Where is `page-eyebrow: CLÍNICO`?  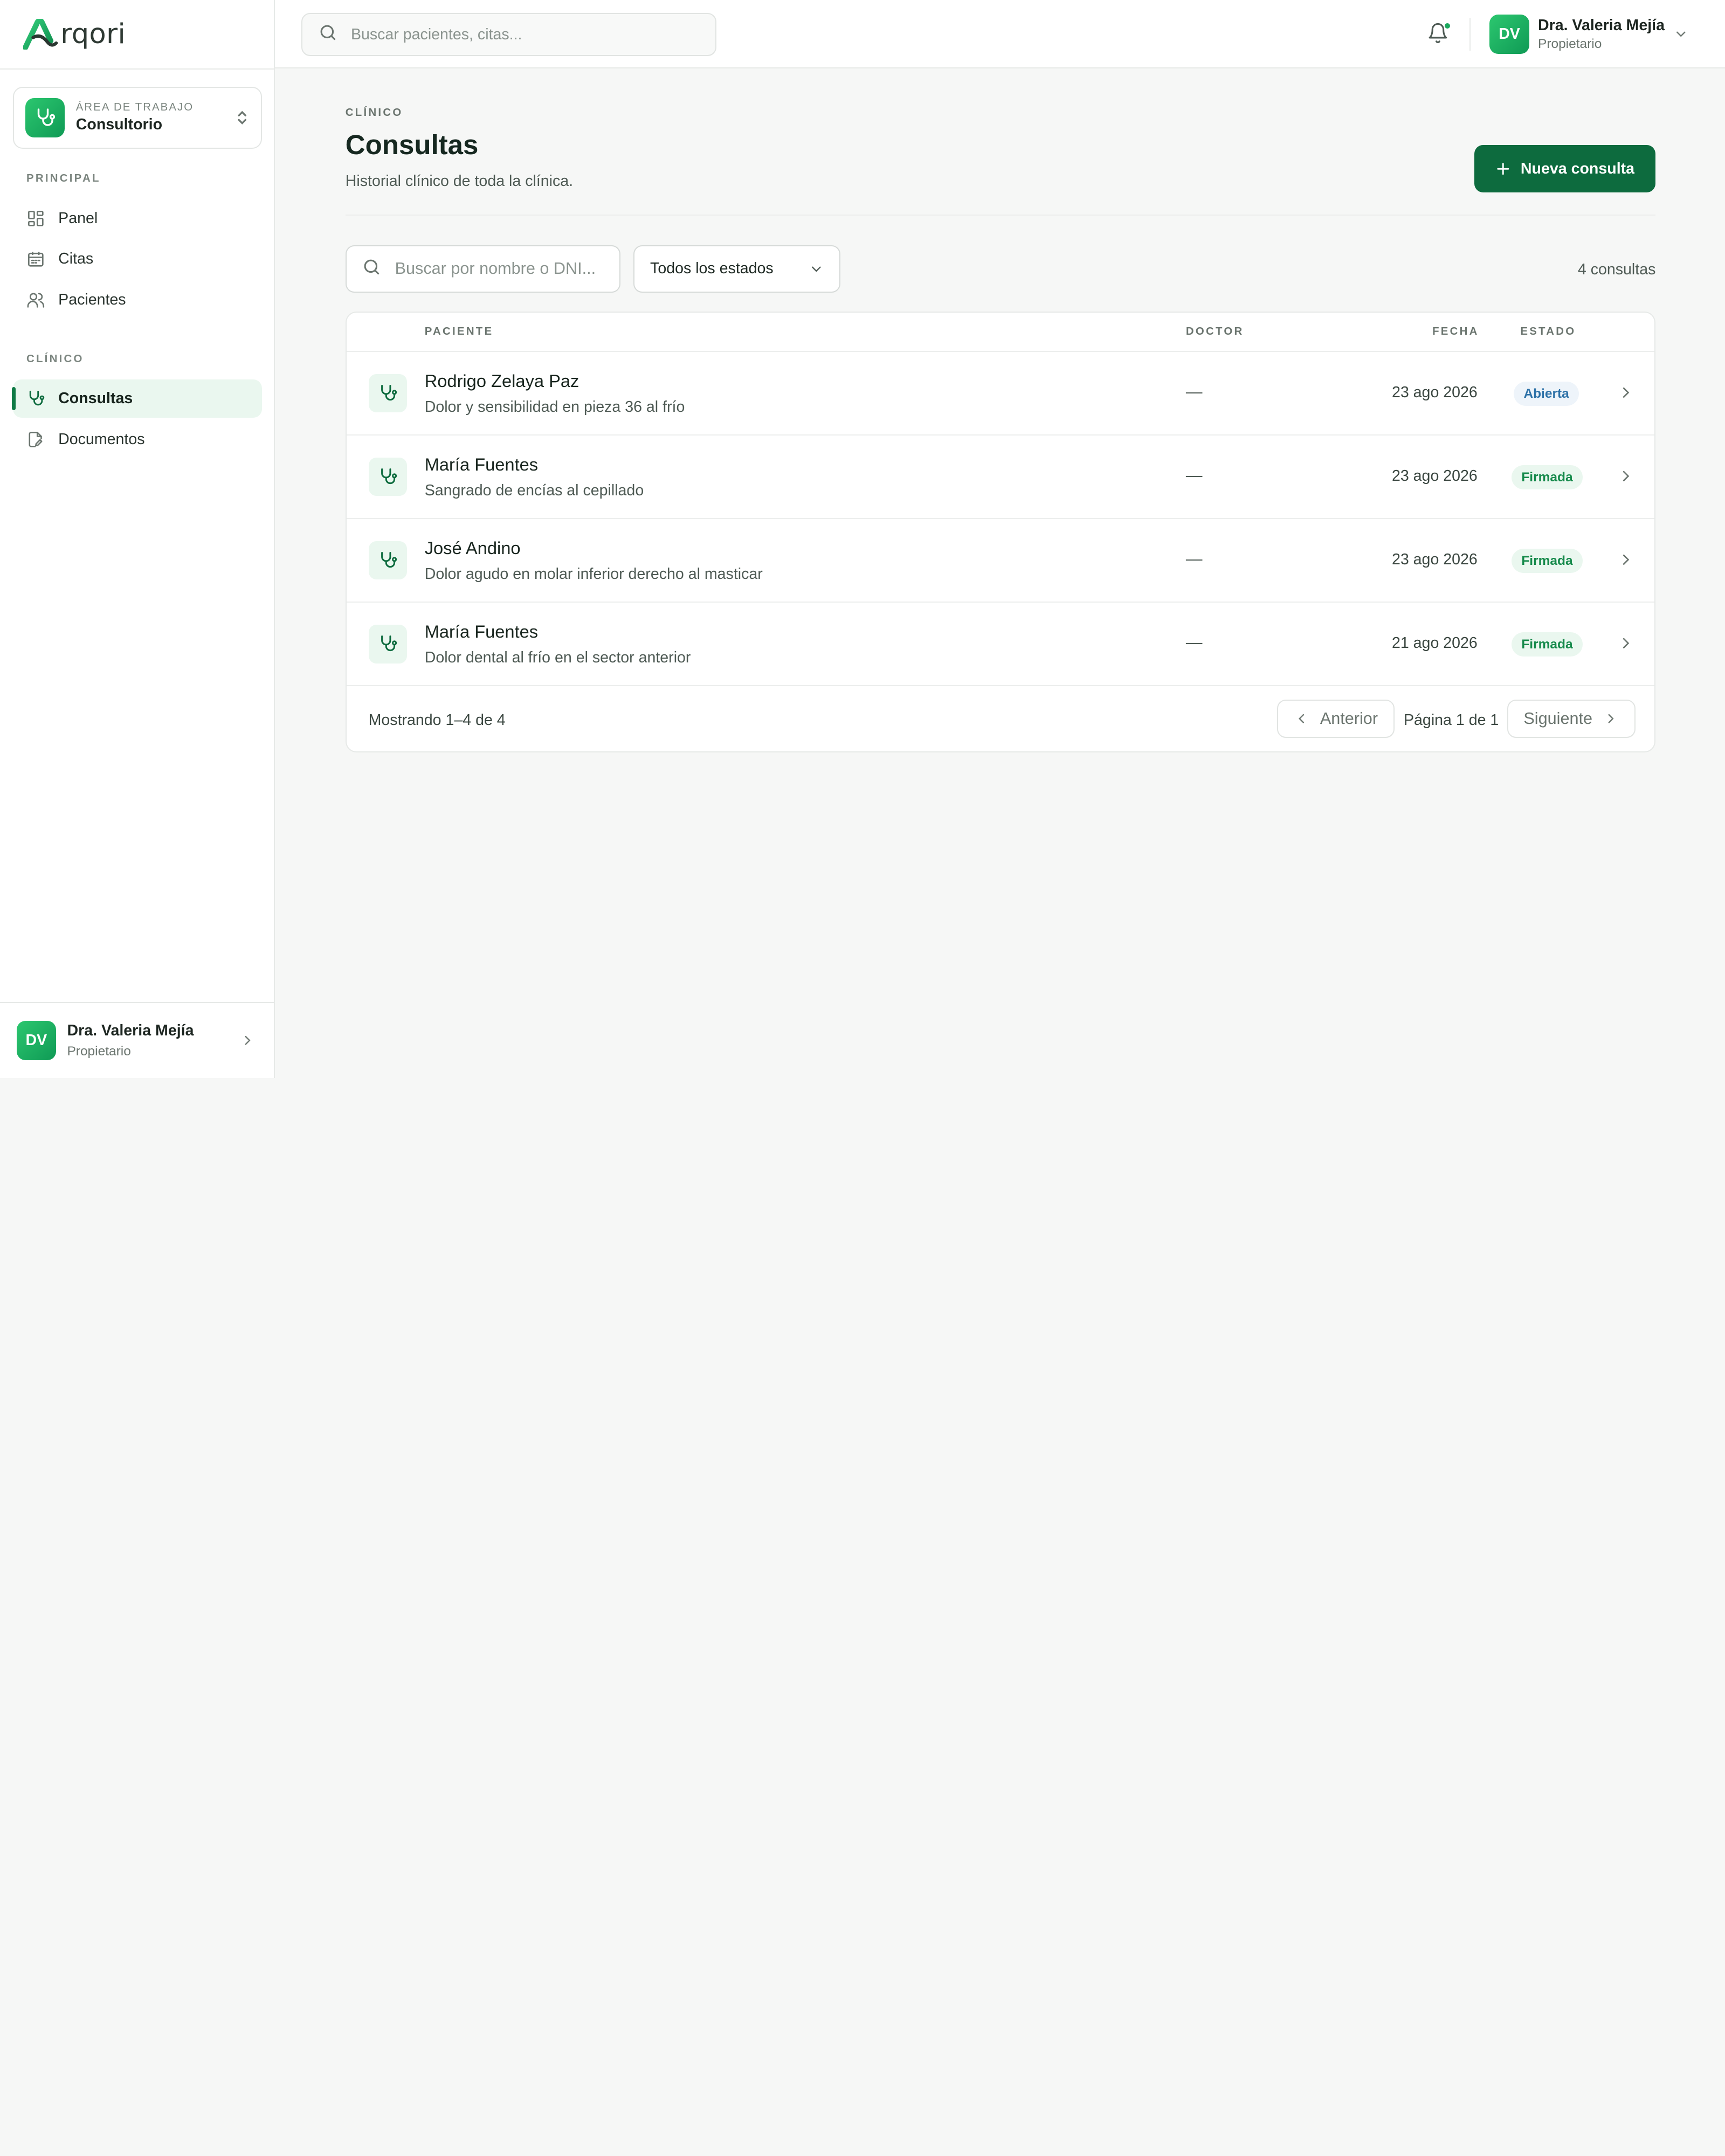
page-eyebrow: CLÍNICO is located at coordinates (374, 112).